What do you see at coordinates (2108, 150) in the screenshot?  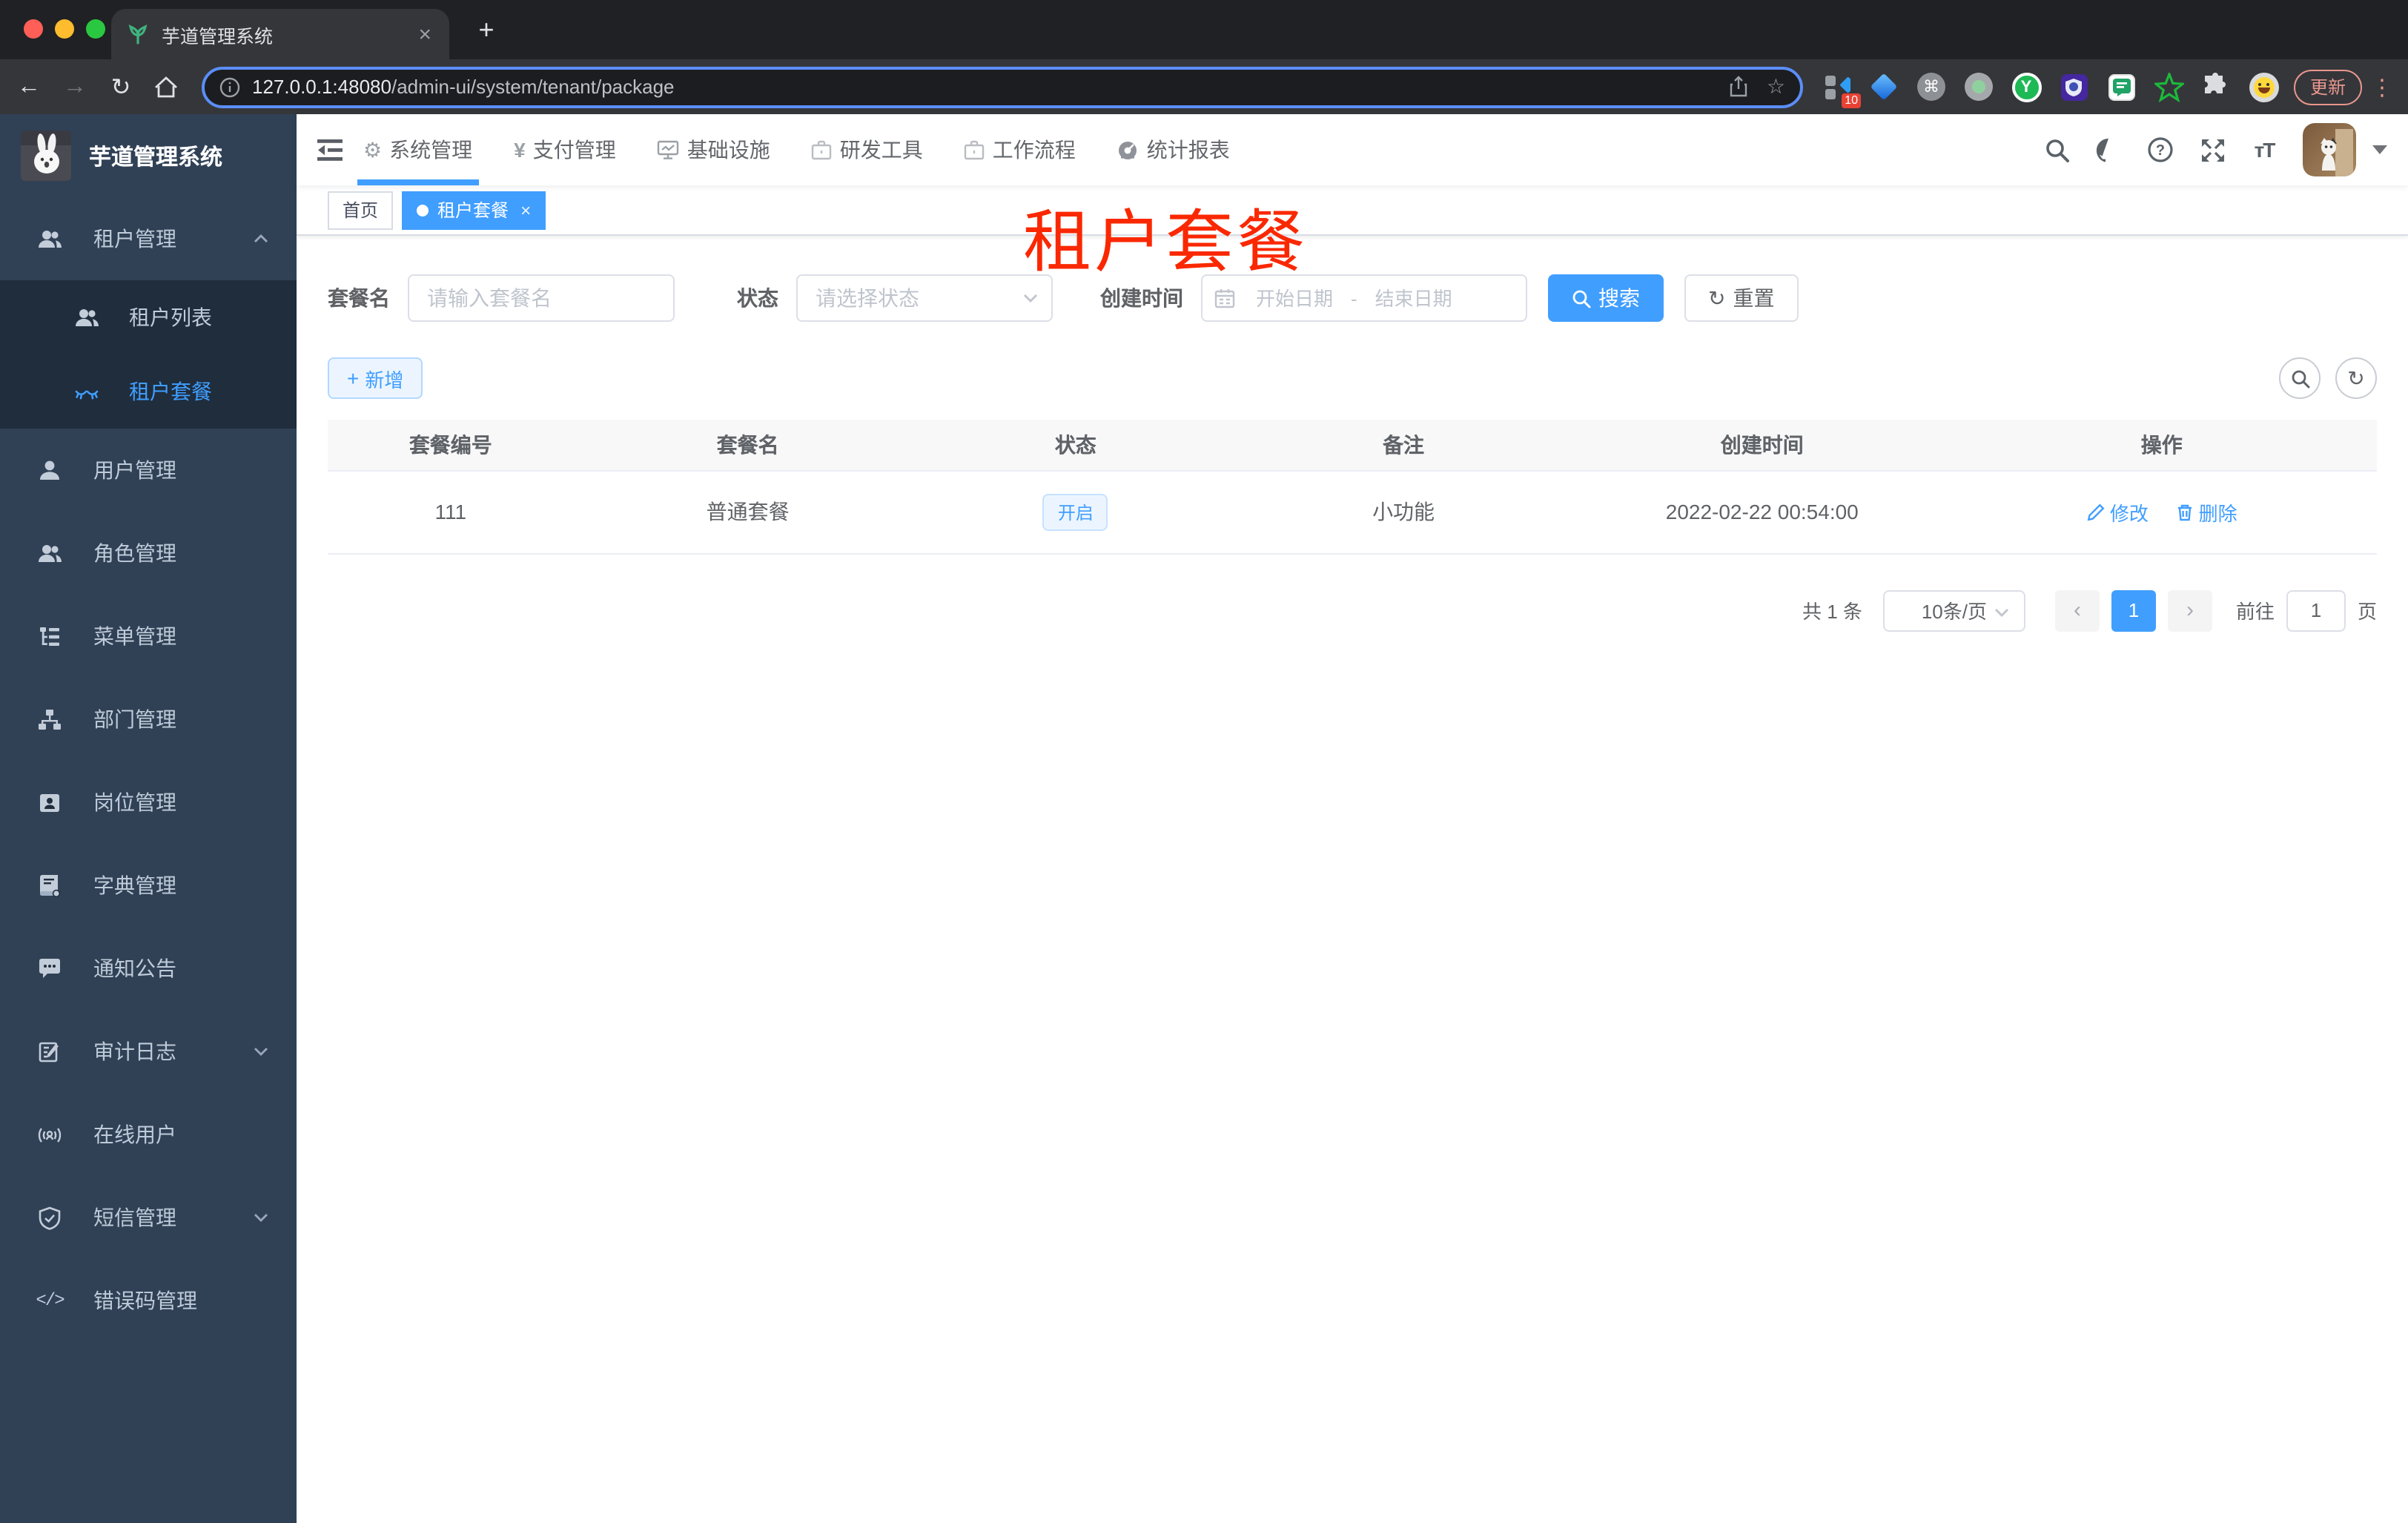 I see `github-icon` at bounding box center [2108, 150].